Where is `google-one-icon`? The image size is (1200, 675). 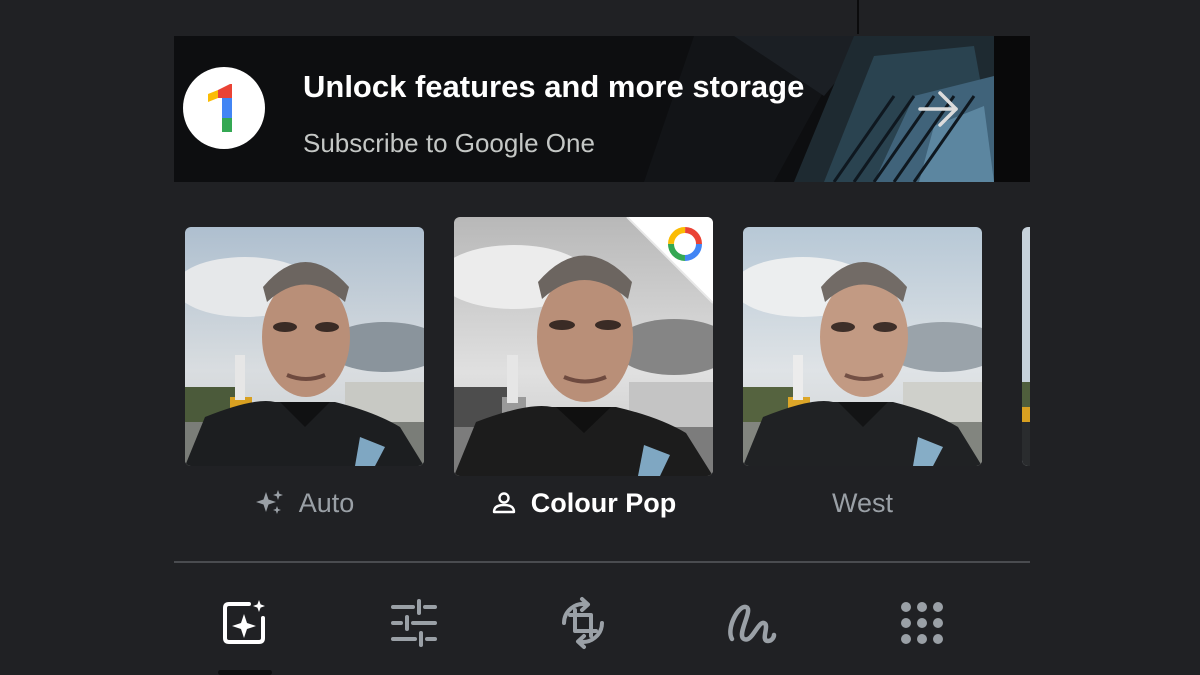 google-one-icon is located at coordinates (685, 244).